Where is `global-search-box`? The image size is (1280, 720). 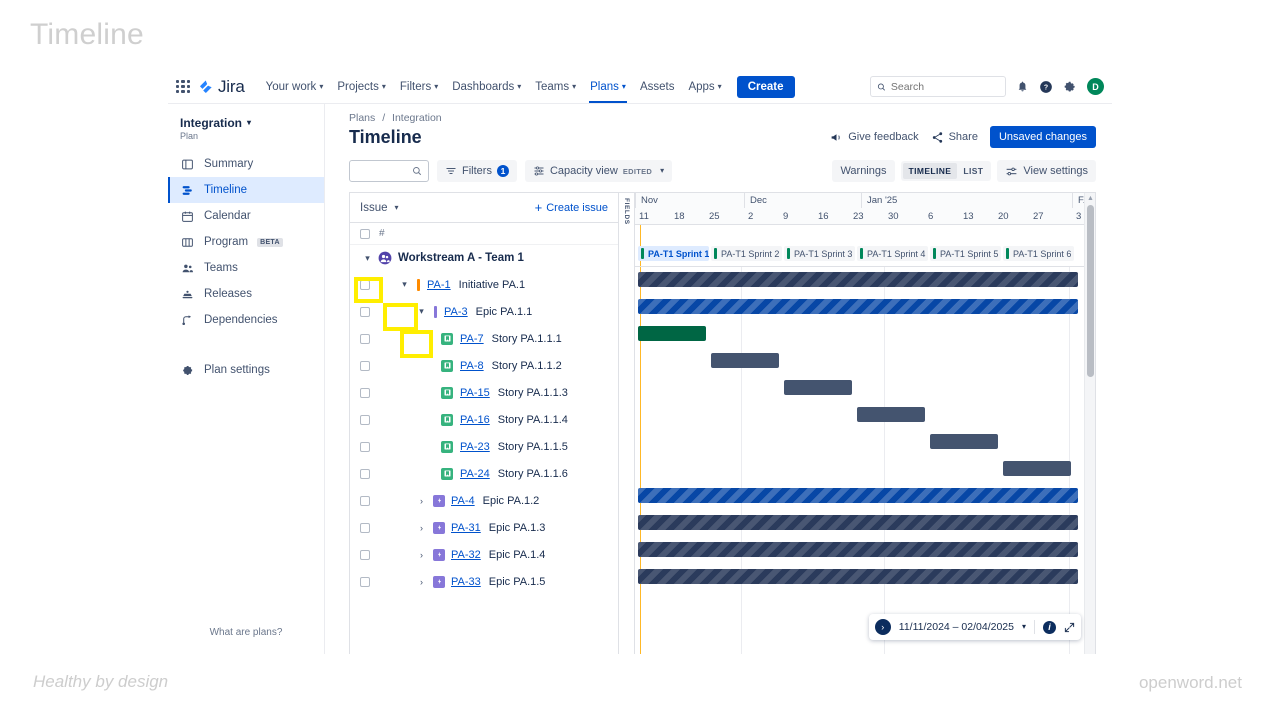 global-search-box is located at coordinates (938, 86).